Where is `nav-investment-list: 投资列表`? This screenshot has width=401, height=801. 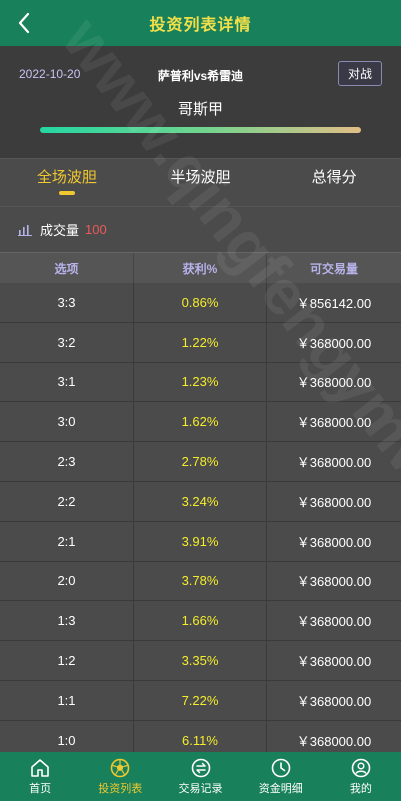 nav-investment-list: 投资列表 is located at coordinates (120, 776).